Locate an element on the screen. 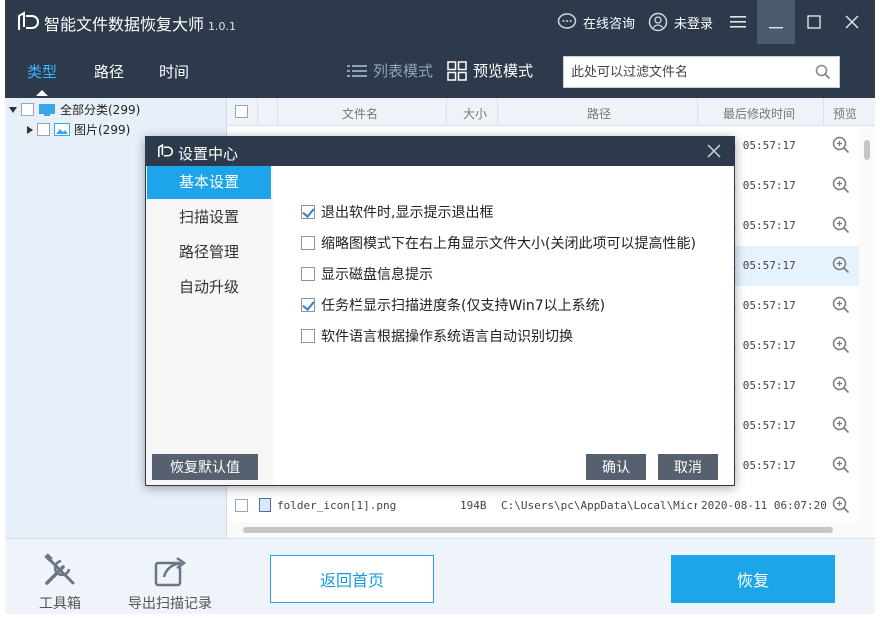  export-button: 导出扫描记录 is located at coordinates (170, 582).